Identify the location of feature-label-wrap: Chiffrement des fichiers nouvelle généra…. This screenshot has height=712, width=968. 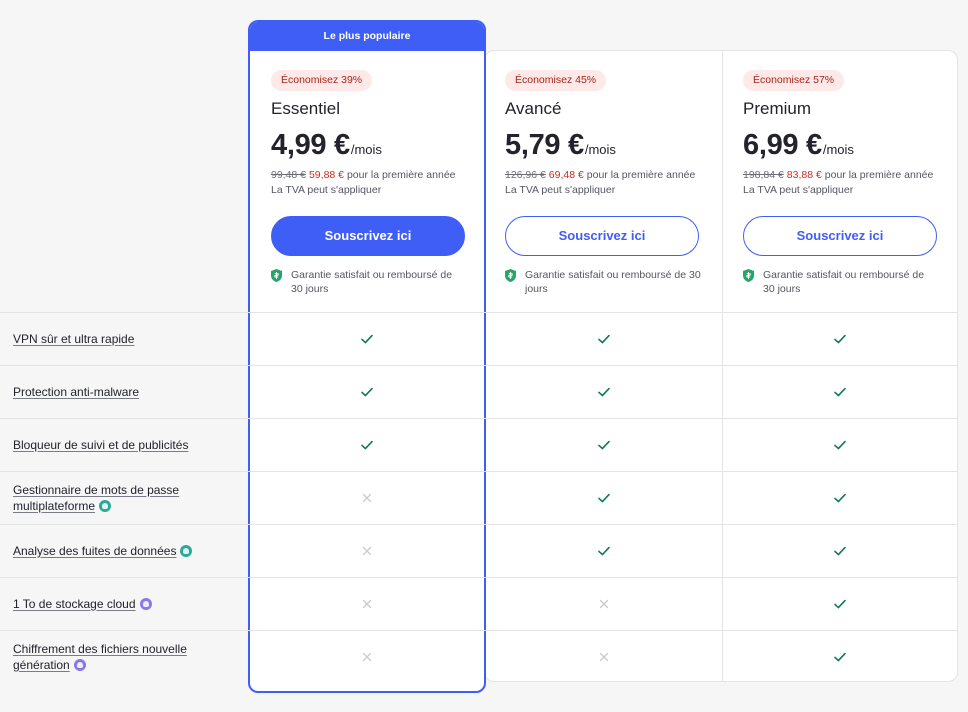
(128, 657).